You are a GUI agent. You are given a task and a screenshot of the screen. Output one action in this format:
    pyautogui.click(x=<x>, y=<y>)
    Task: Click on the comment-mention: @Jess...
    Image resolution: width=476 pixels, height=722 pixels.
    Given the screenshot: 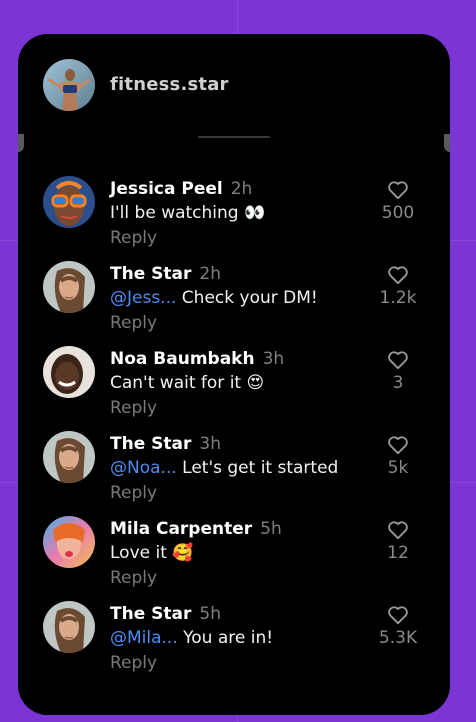 What is the action you would take?
    pyautogui.click(x=143, y=298)
    